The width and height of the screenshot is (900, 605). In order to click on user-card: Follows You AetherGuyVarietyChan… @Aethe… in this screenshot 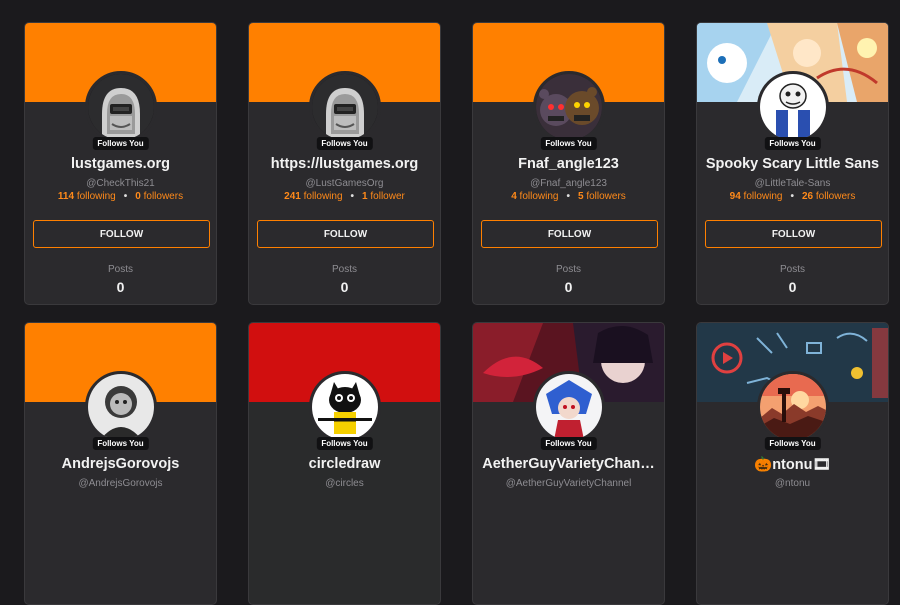, I will do `click(568, 463)`.